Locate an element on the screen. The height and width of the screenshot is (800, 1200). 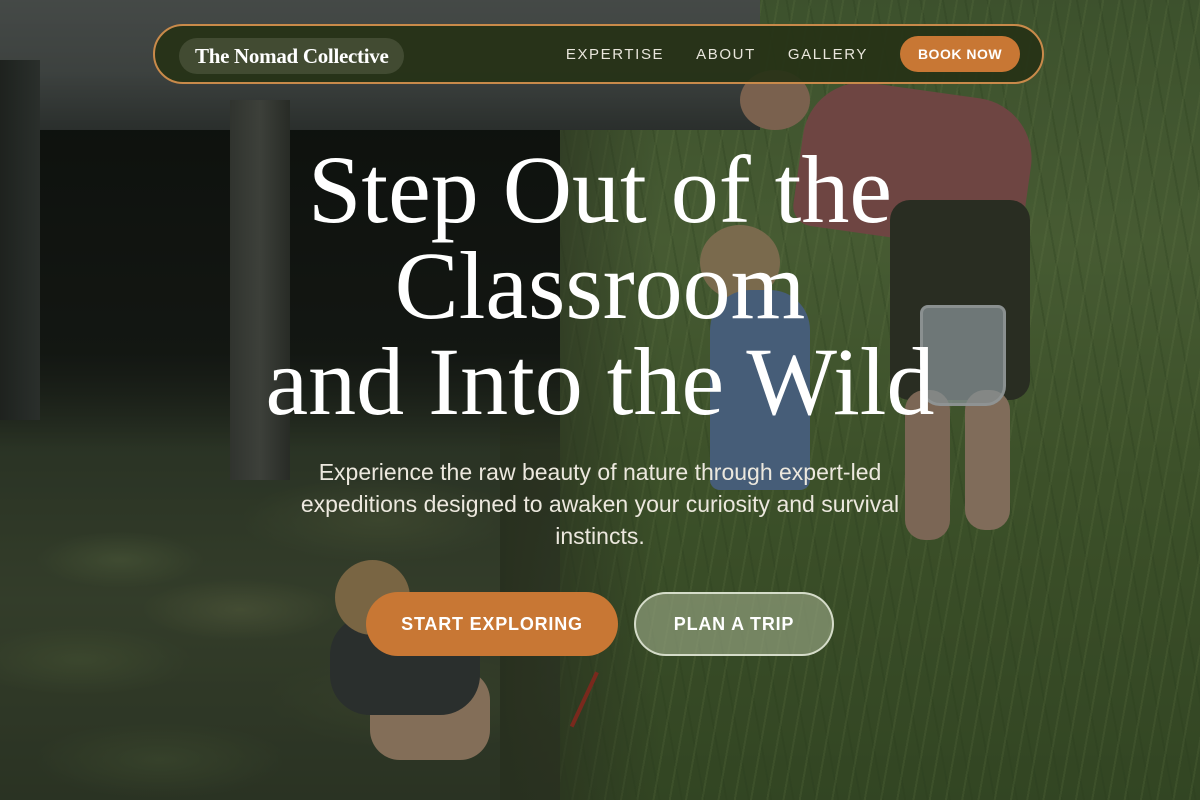
hero-title-line: and Into the Wild is located at coordinates (600, 381).